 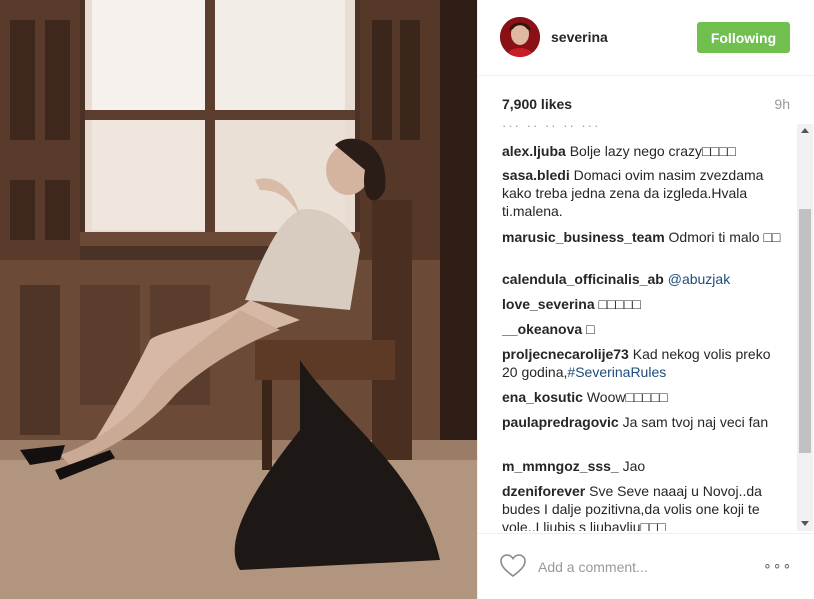 What do you see at coordinates (548, 304) in the screenshot?
I see `comment-username: love_severina` at bounding box center [548, 304].